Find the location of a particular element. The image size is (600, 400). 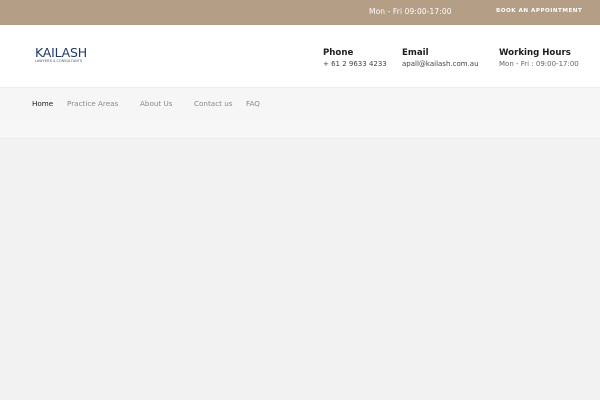

nav-item-home: Home is located at coordinates (42, 103).